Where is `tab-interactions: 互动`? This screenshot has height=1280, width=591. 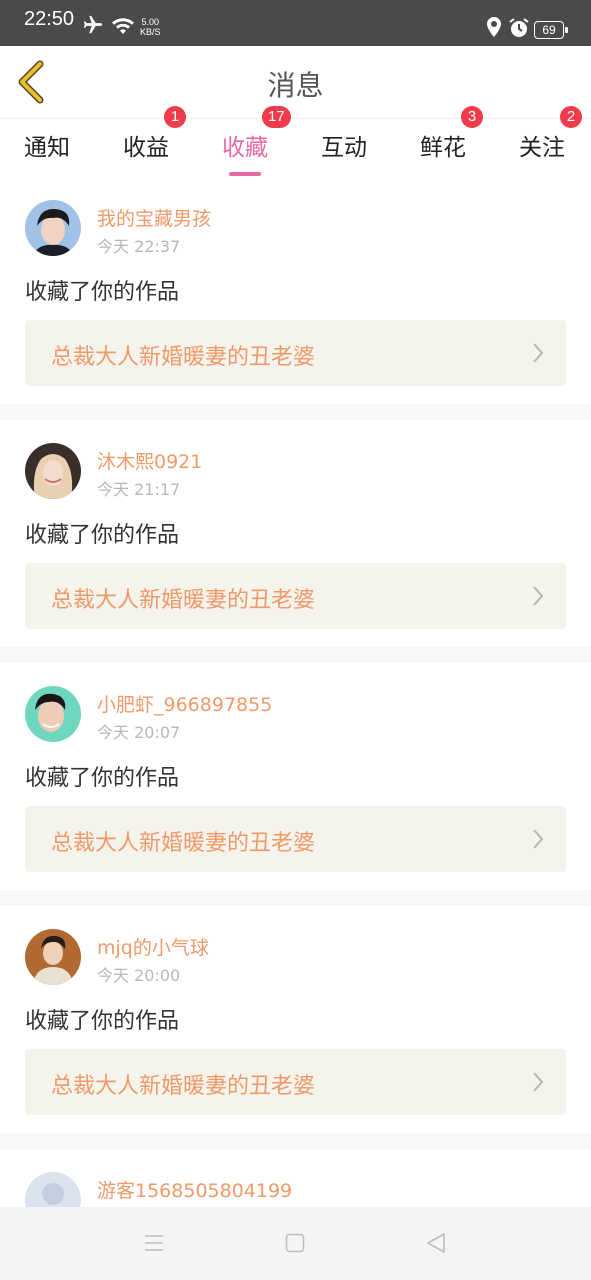 tab-interactions: 互动 is located at coordinates (344, 145).